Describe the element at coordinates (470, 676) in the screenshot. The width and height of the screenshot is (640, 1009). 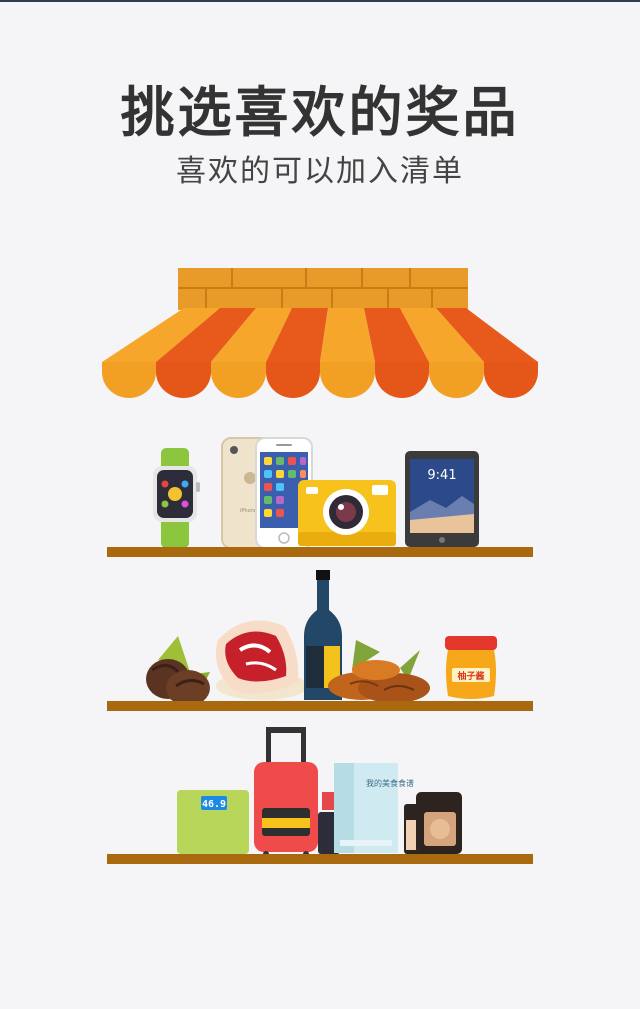
I see `honey-jar-label: 柚子酱` at that location.